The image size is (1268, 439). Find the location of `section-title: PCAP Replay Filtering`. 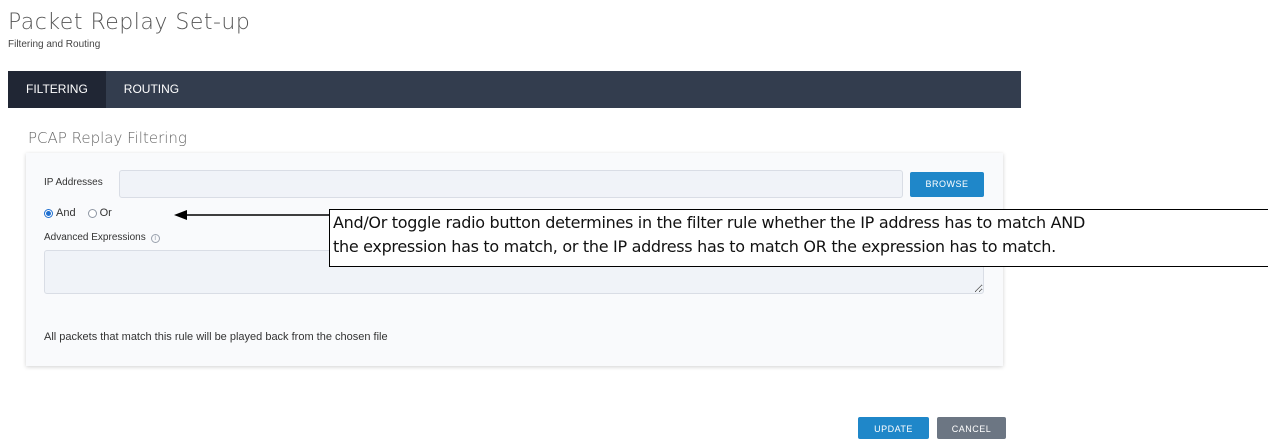

section-title: PCAP Replay Filtering is located at coordinates (107, 138).